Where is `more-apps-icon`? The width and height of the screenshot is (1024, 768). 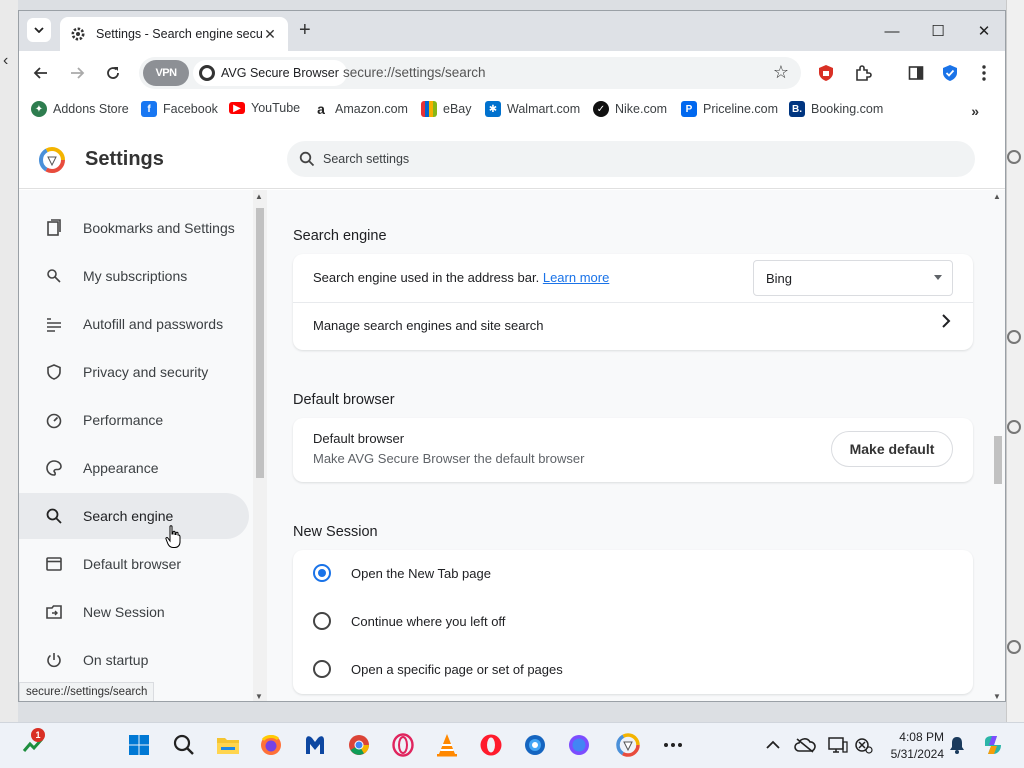
more-apps-icon is located at coordinates (673, 745).